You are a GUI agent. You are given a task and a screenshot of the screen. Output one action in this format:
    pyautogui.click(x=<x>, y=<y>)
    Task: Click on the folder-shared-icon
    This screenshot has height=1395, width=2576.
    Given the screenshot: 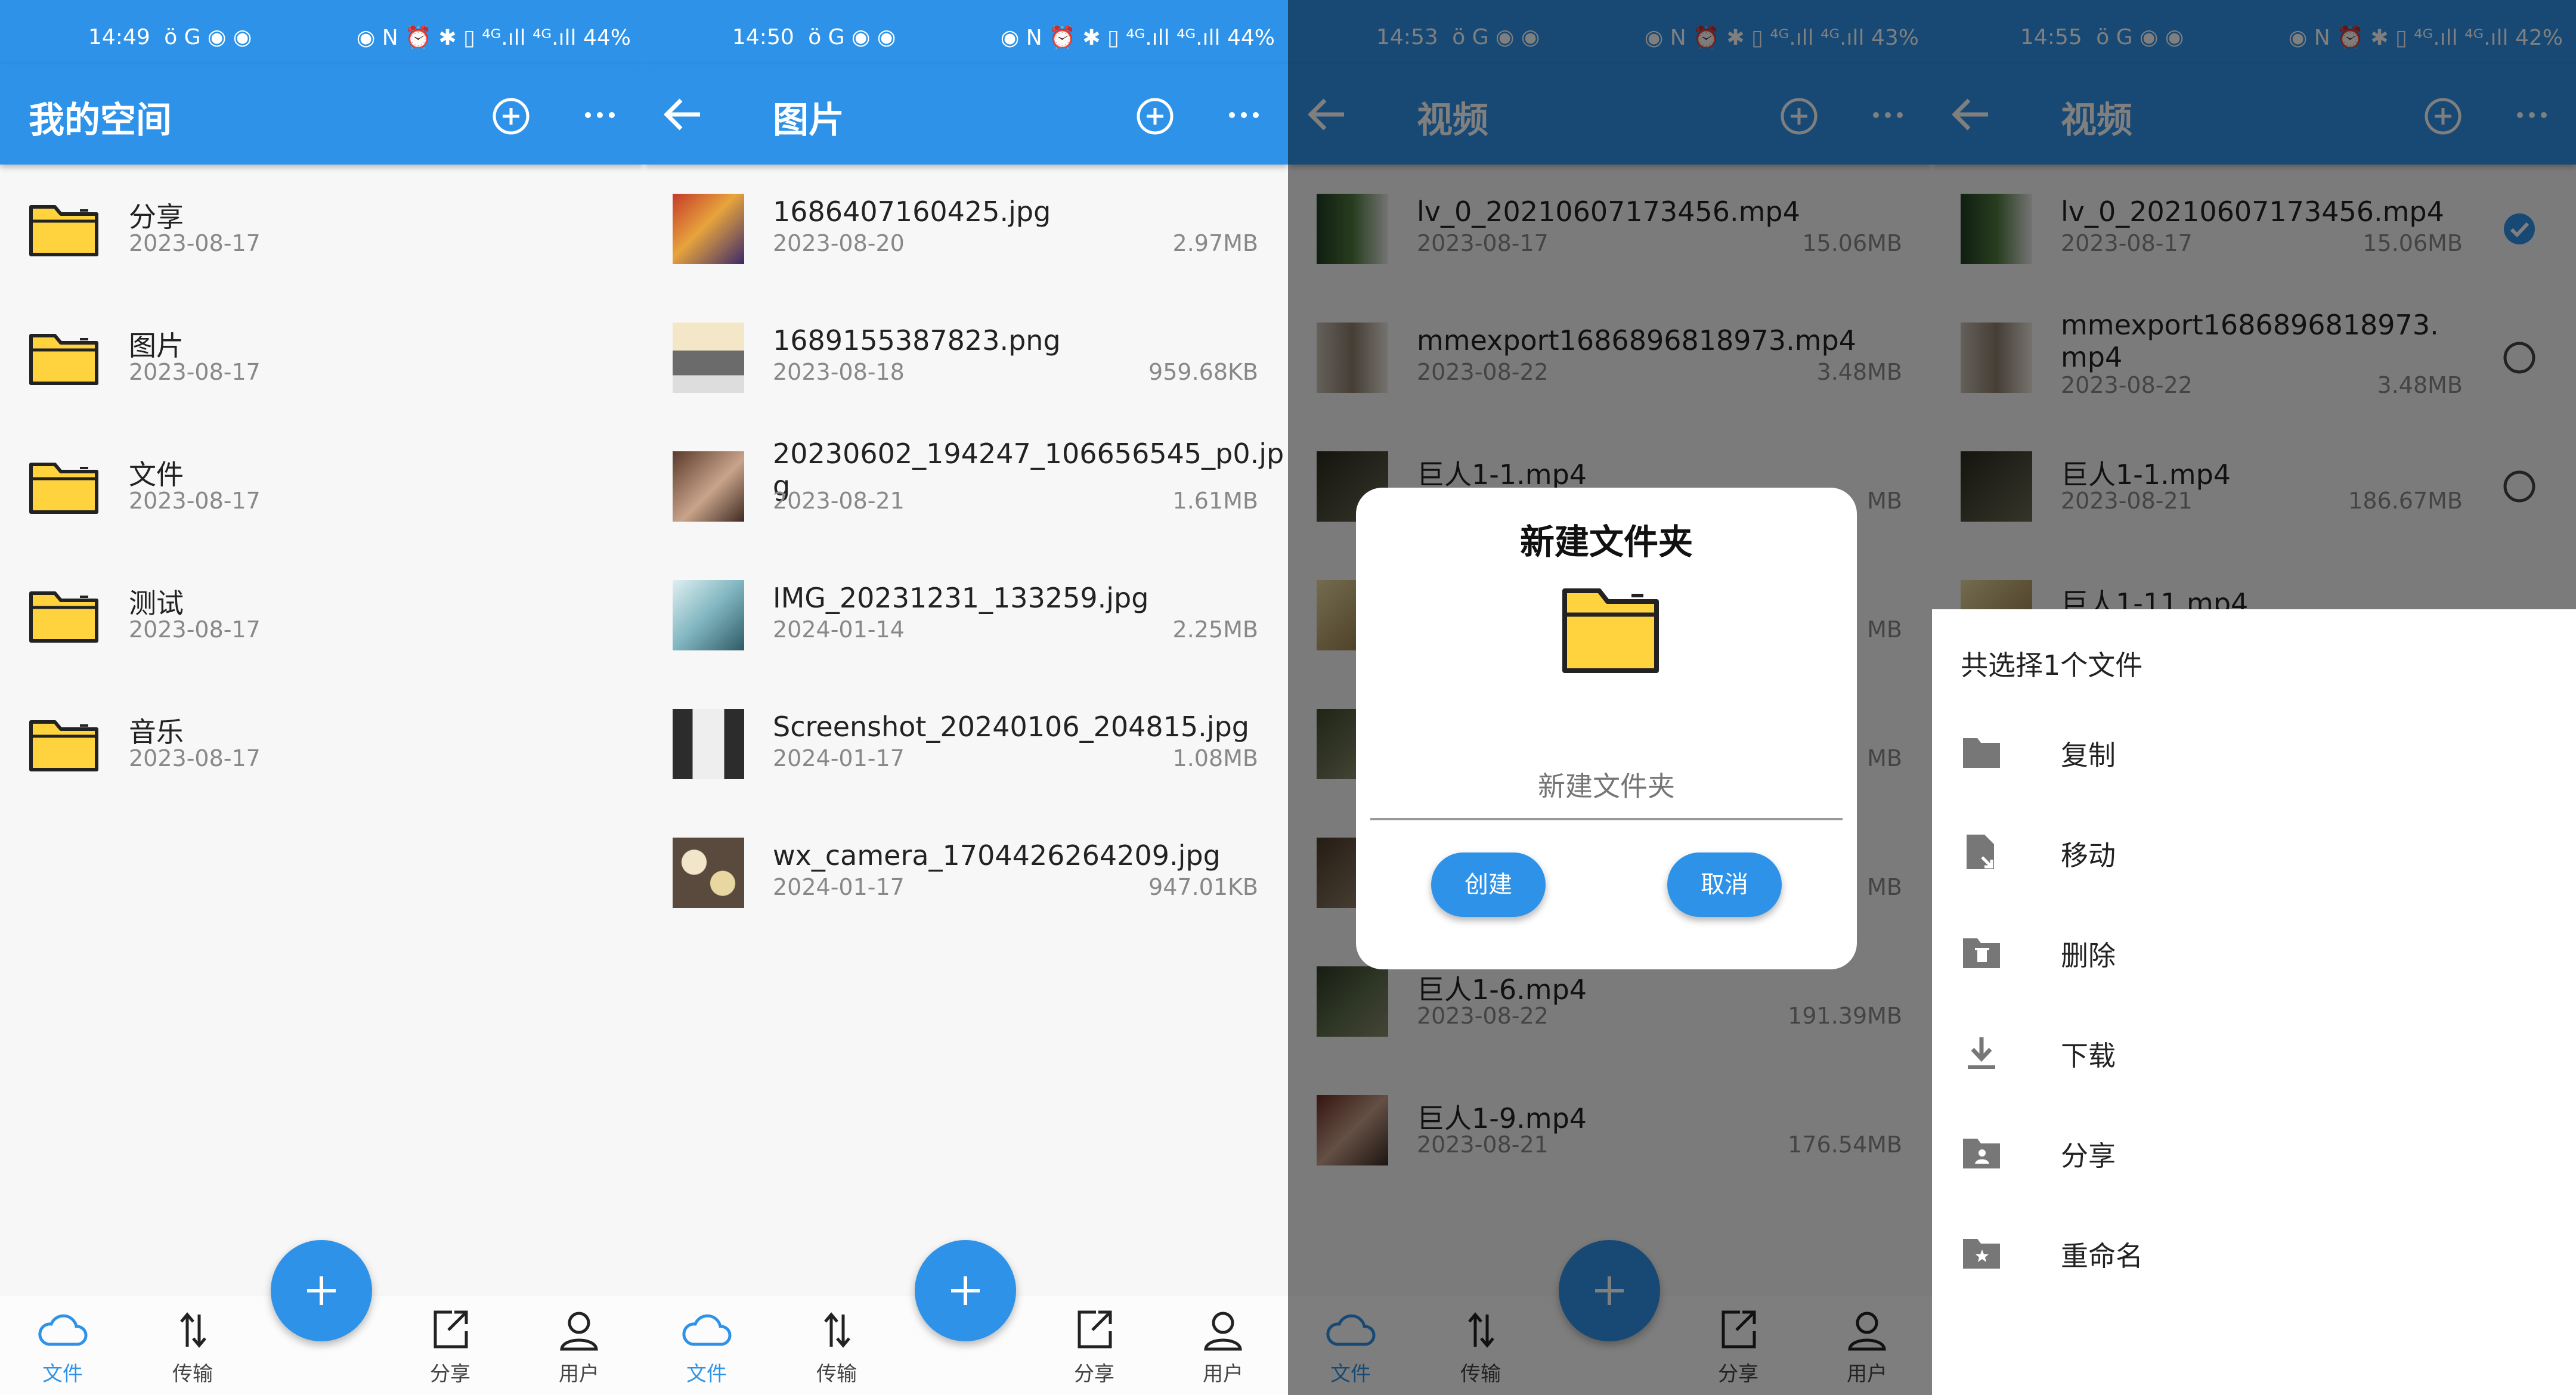 What is the action you would take?
    pyautogui.click(x=1981, y=1153)
    